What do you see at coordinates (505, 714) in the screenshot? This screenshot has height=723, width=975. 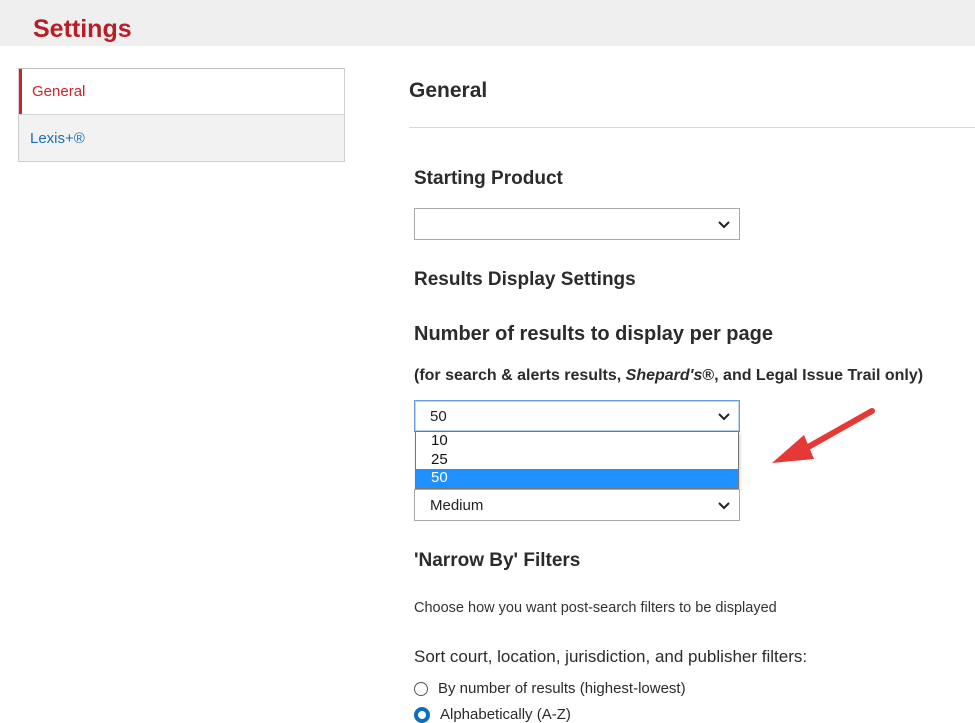 I see `radio-label: Alphabetically (A-Z)` at bounding box center [505, 714].